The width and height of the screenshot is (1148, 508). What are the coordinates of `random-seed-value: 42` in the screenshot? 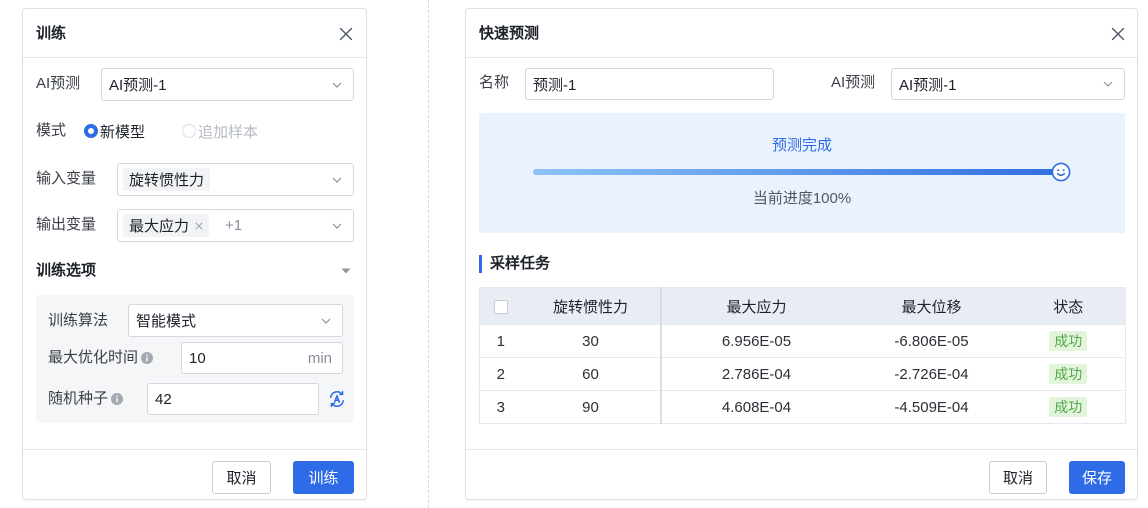 It's located at (163, 399).